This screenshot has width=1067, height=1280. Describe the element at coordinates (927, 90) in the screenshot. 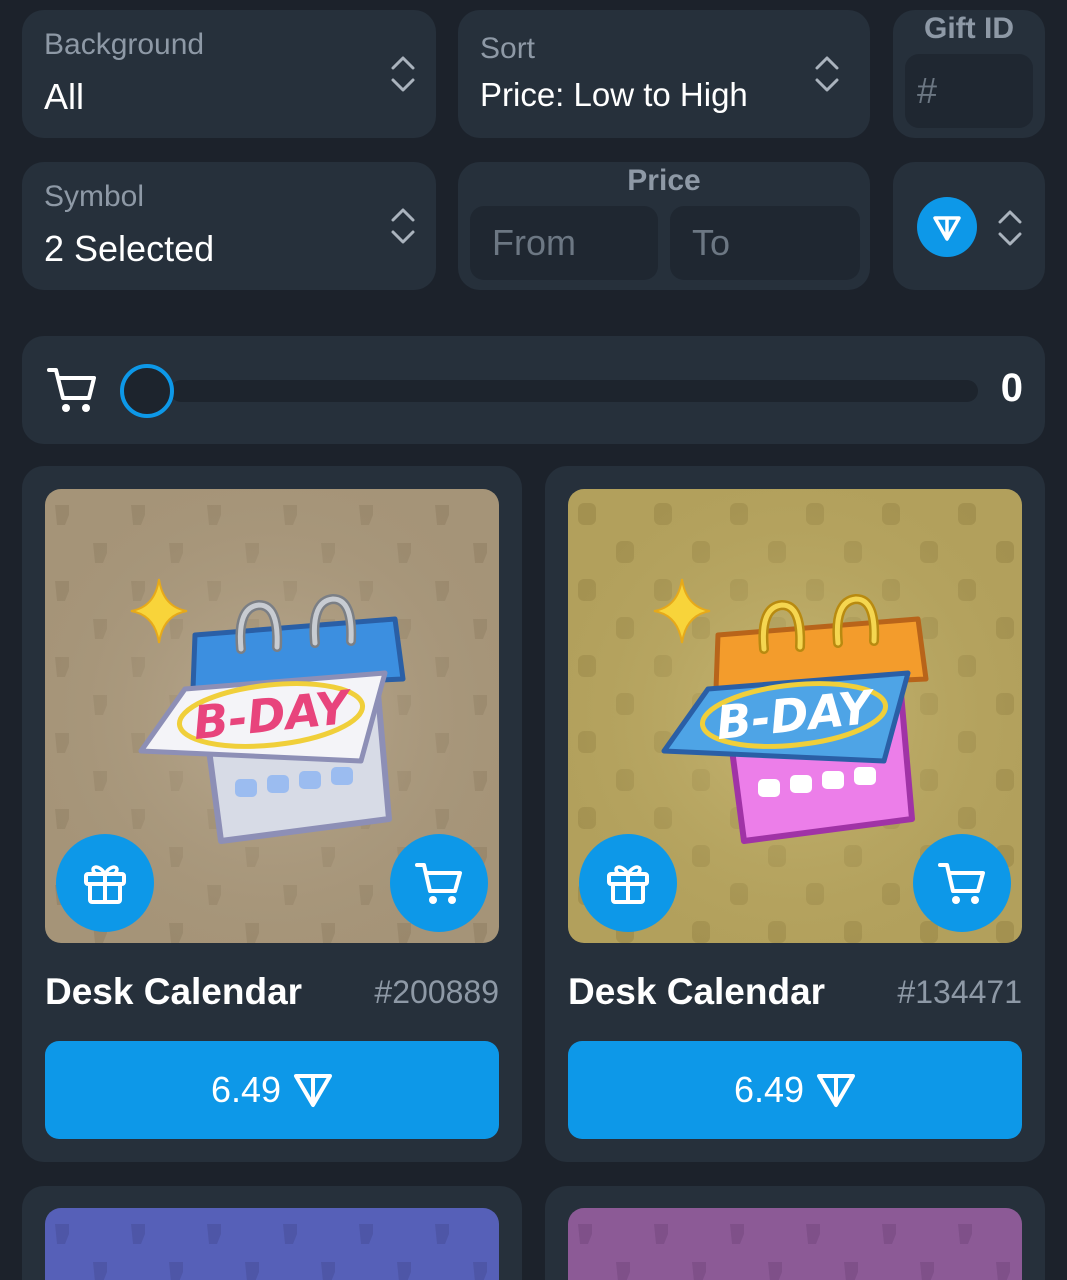

I see `gift-id-placeholder: #` at that location.